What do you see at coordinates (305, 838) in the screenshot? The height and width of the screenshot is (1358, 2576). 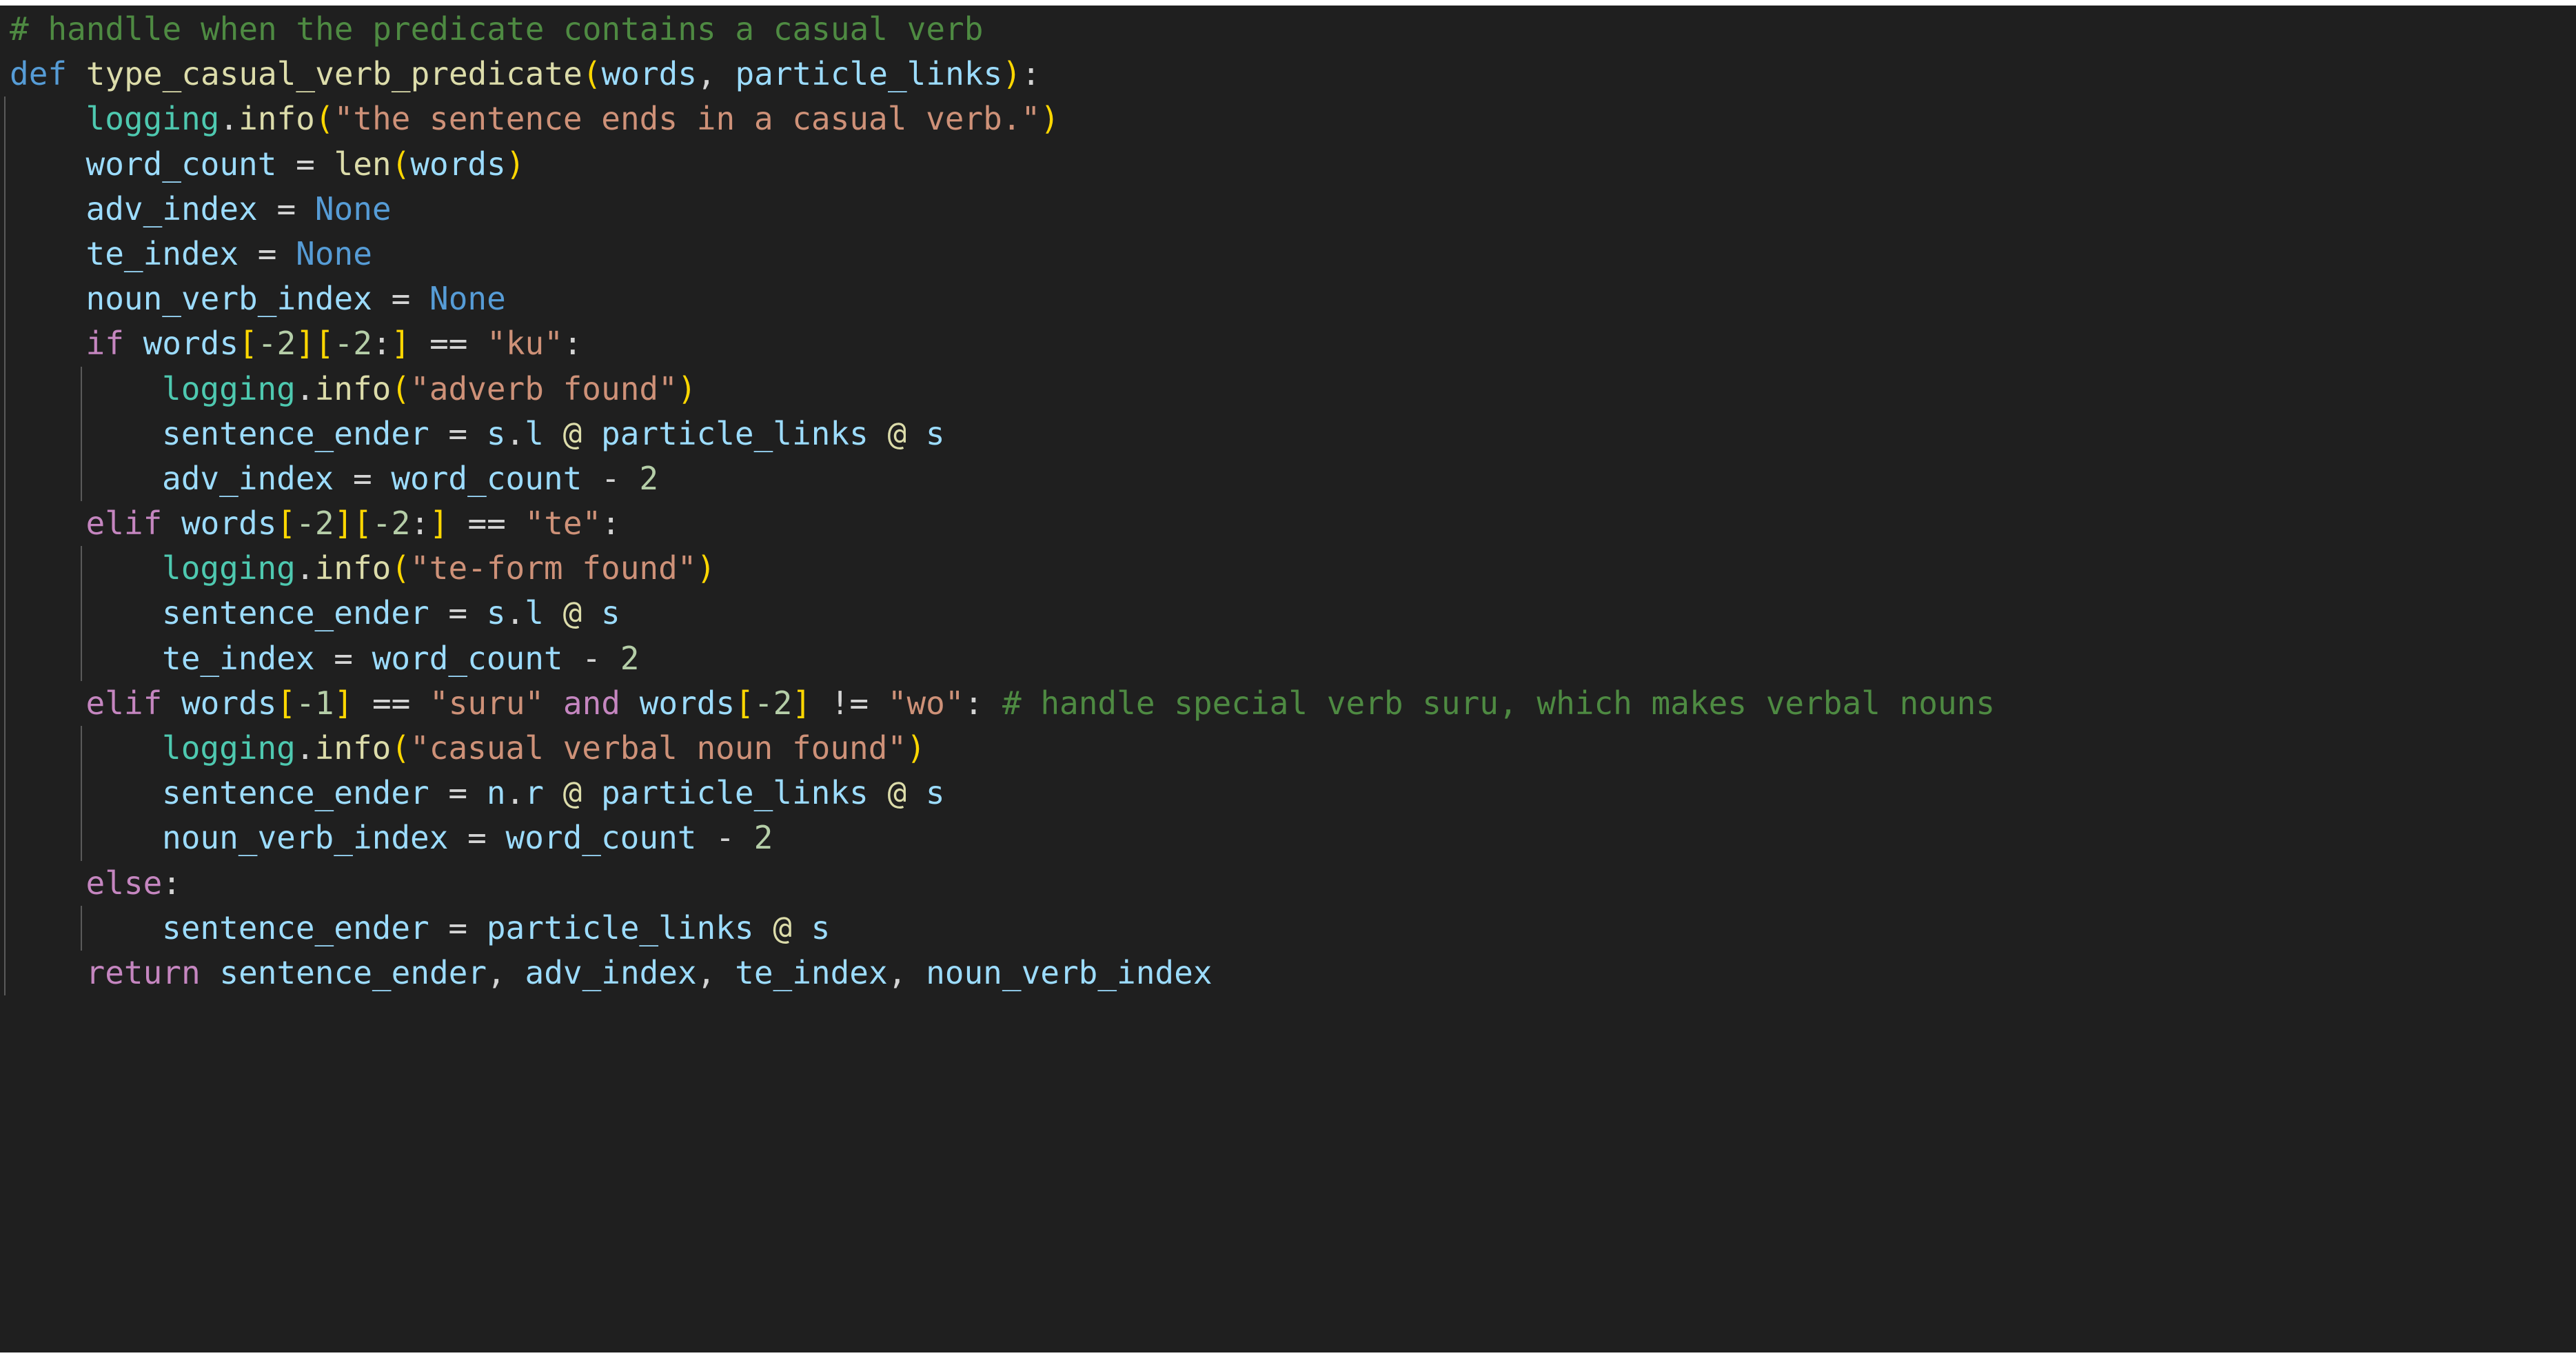 I see `token-var: noun_verb_index` at bounding box center [305, 838].